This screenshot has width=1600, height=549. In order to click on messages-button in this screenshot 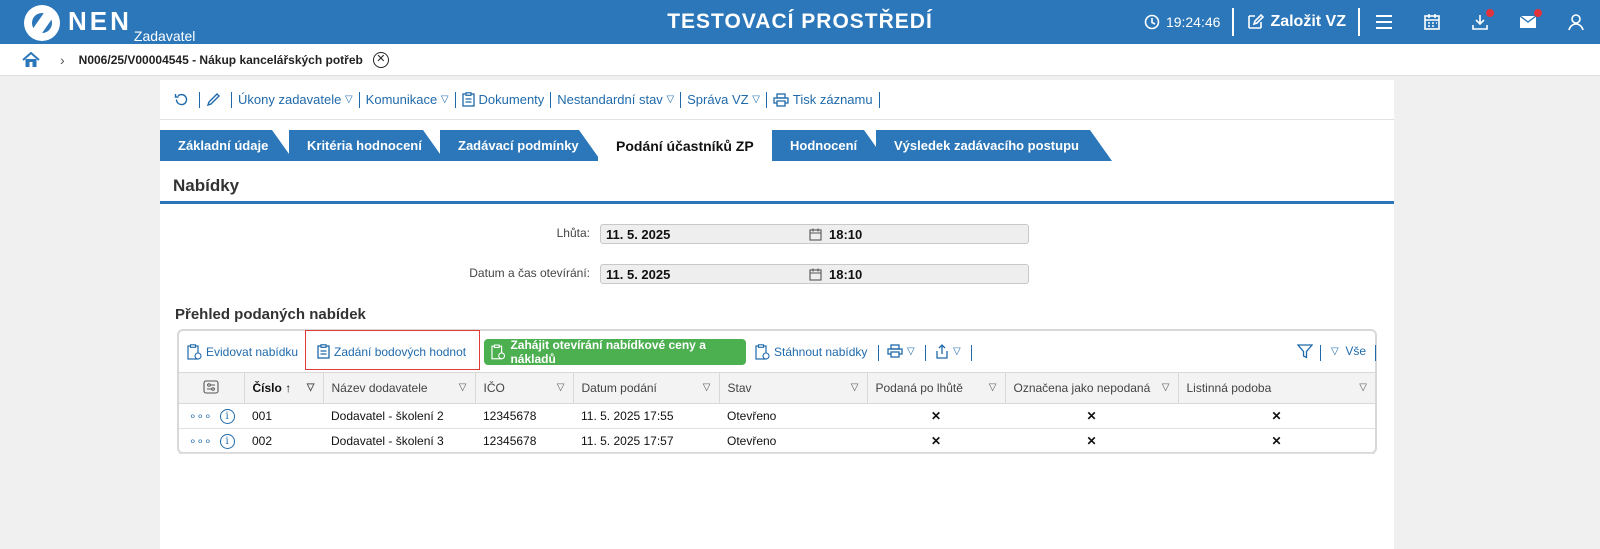, I will do `click(1528, 22)`.